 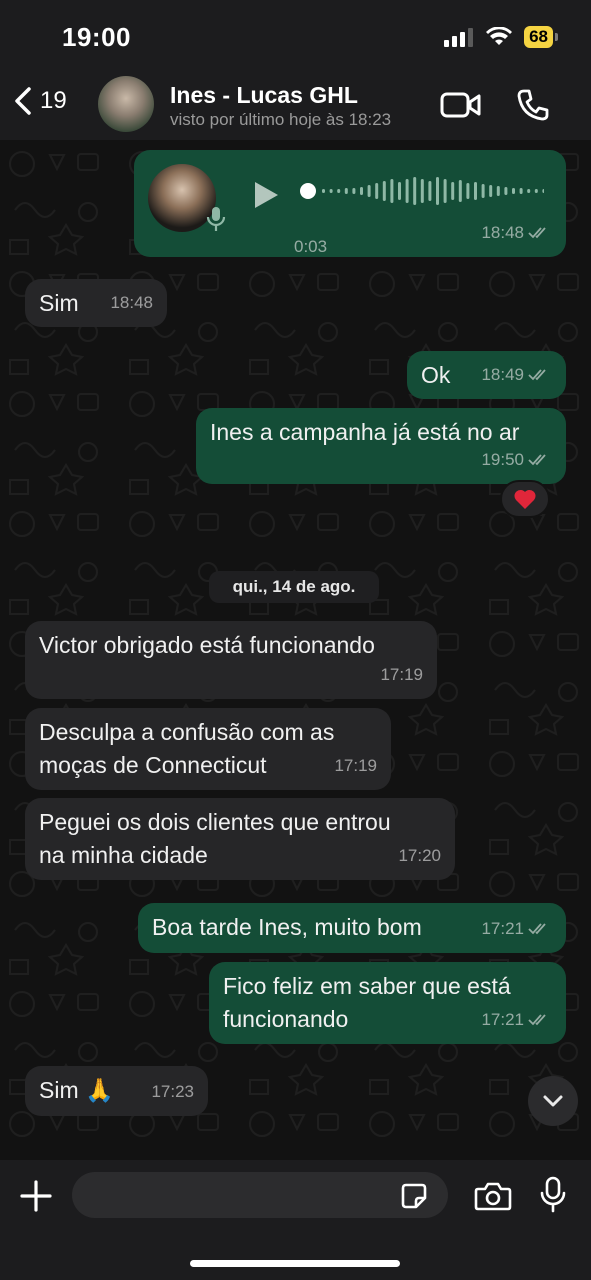 What do you see at coordinates (153, 765) in the screenshot?
I see `message-text-line: moças de Connecticut` at bounding box center [153, 765].